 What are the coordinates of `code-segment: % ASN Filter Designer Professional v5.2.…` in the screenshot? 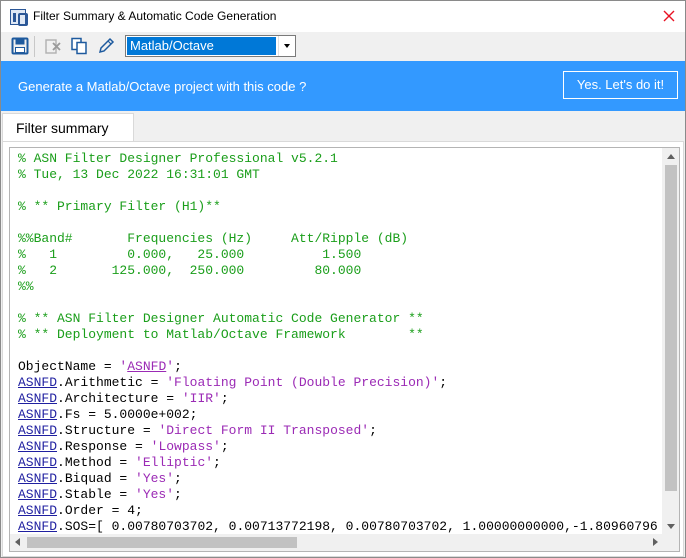 It's located at (178, 158).